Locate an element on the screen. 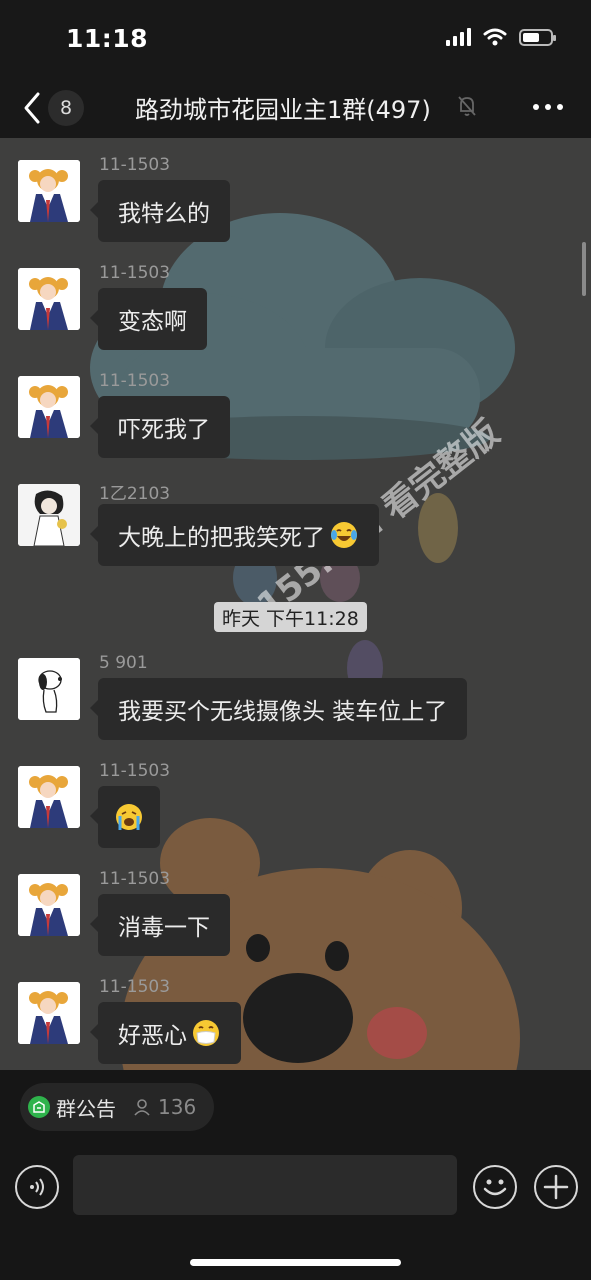 This screenshot has width=591, height=1280. voice-wave-icon is located at coordinates (37, 1187).